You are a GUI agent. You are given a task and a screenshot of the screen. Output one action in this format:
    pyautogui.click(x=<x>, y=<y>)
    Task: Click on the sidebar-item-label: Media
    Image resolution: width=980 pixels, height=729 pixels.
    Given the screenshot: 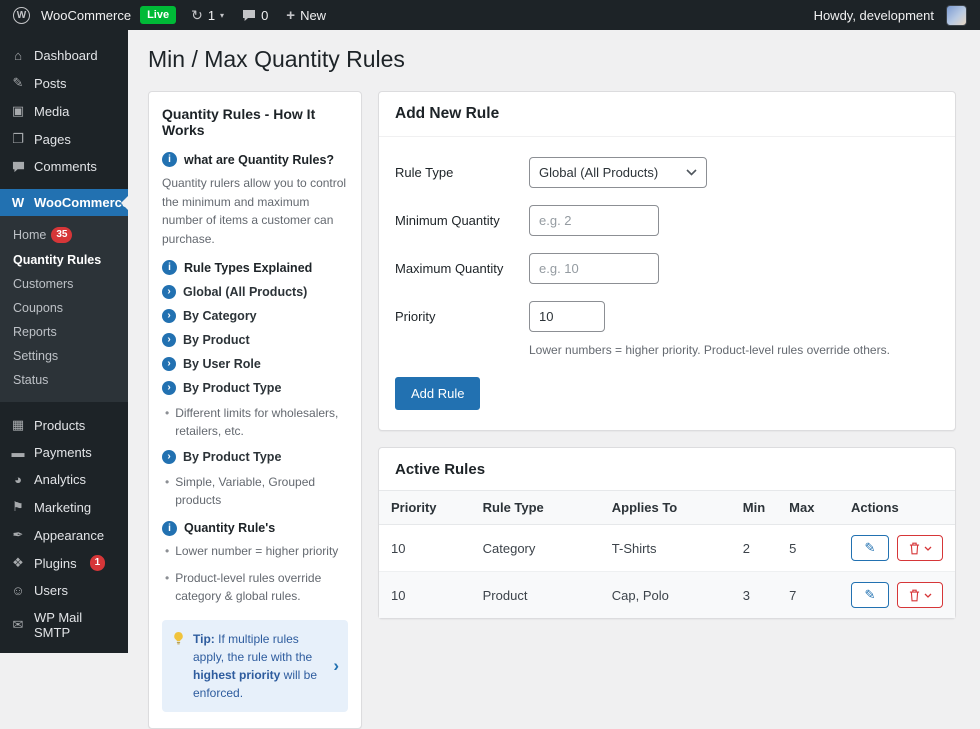 What is the action you would take?
    pyautogui.click(x=51, y=111)
    